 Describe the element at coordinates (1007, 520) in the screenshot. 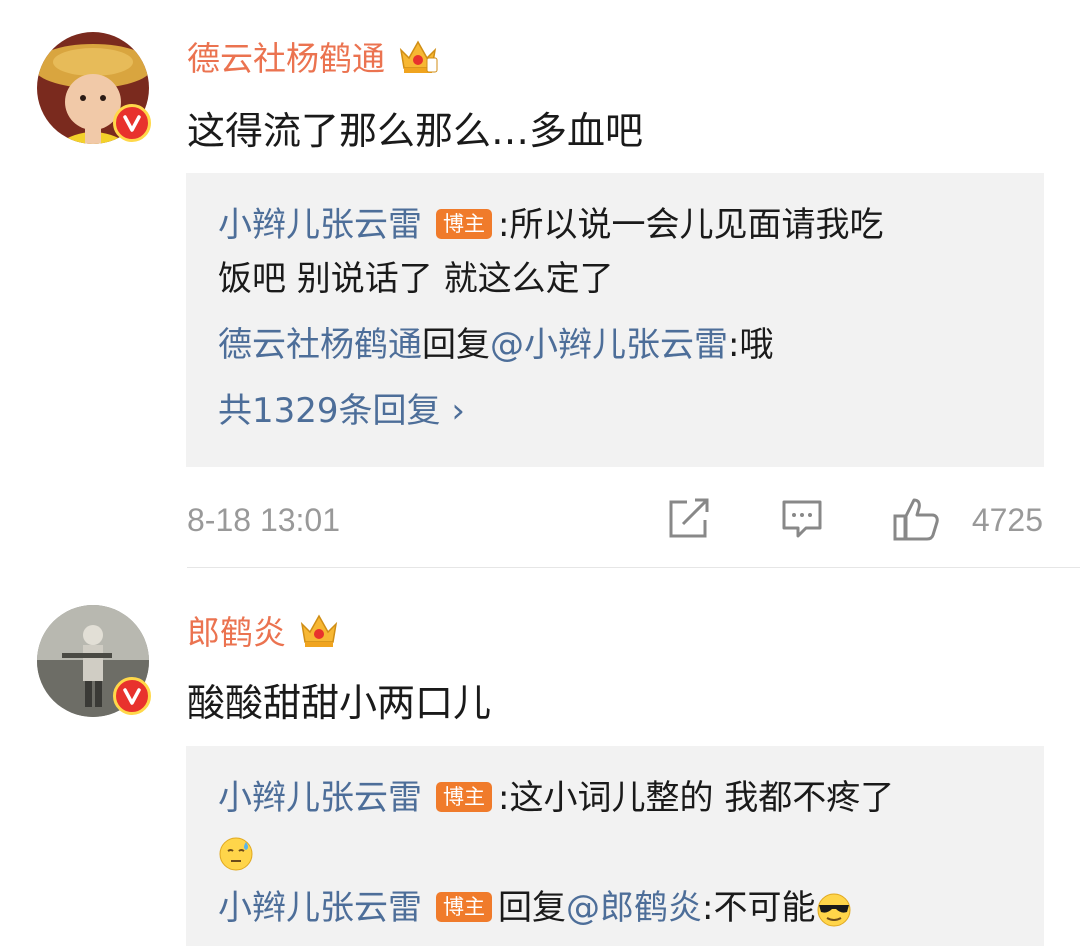

I see `like-count: 4725` at that location.